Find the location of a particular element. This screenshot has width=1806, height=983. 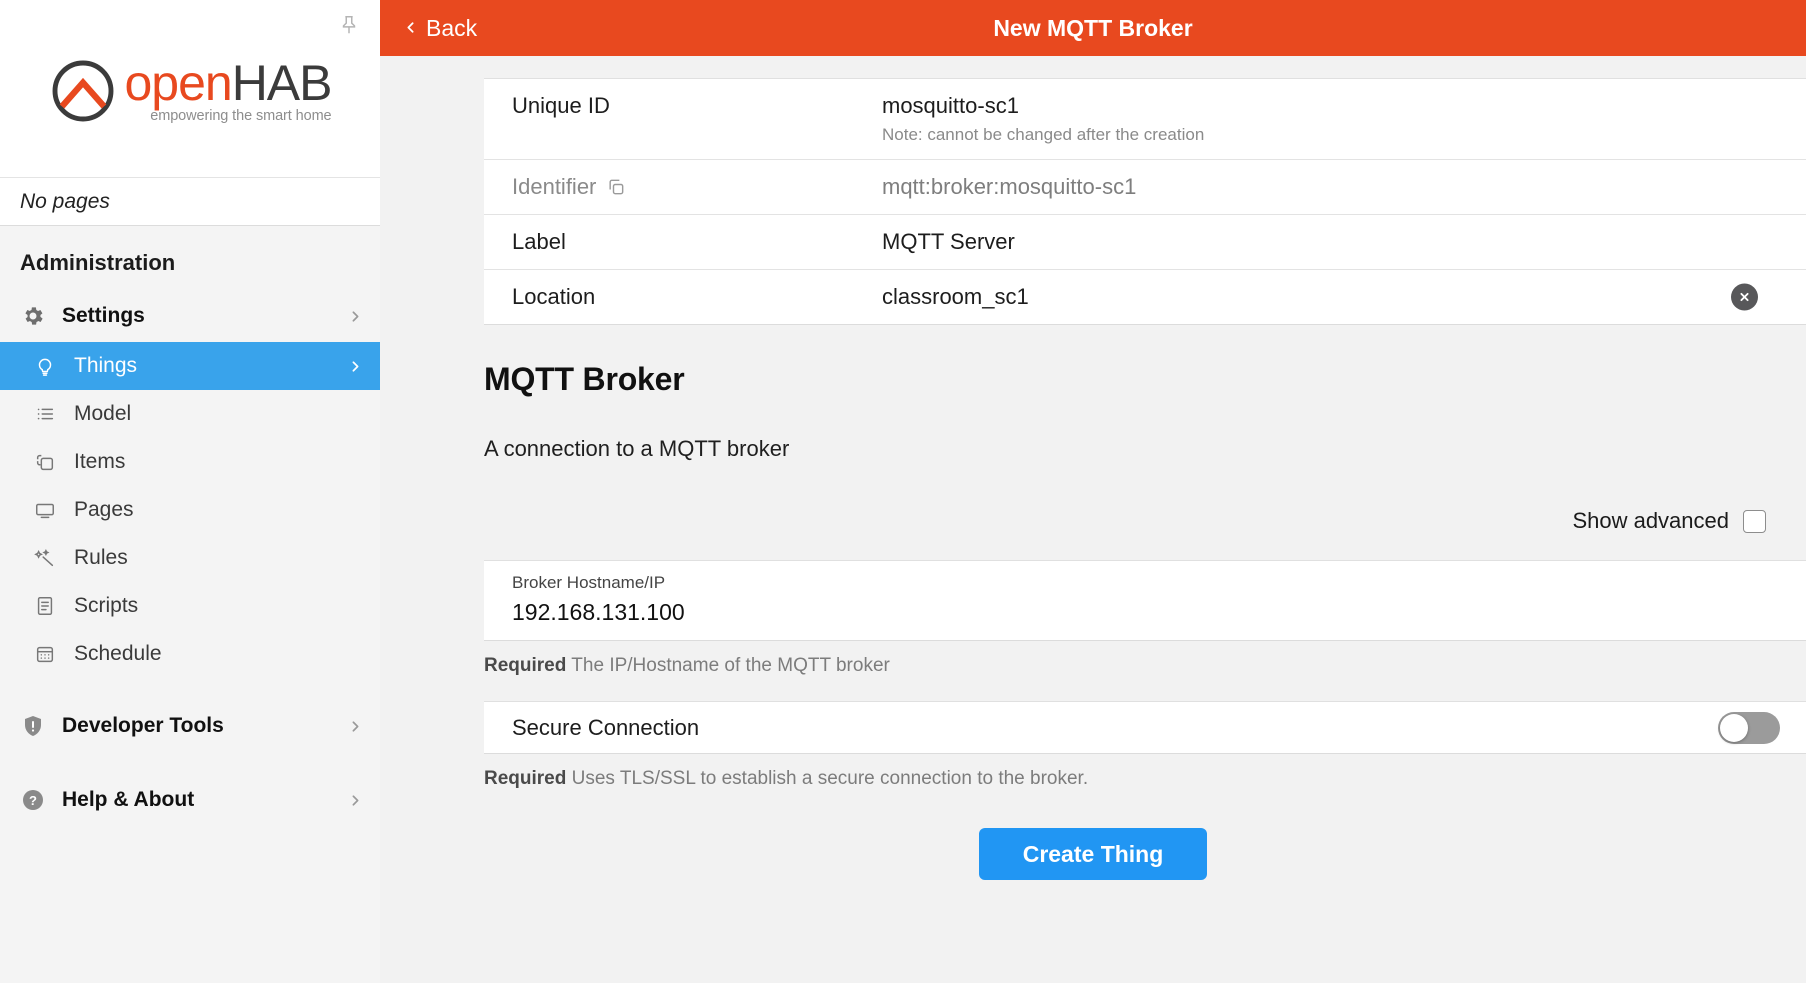

sidebar-item-developer-tools: Developer Tools is located at coordinates (190, 726).